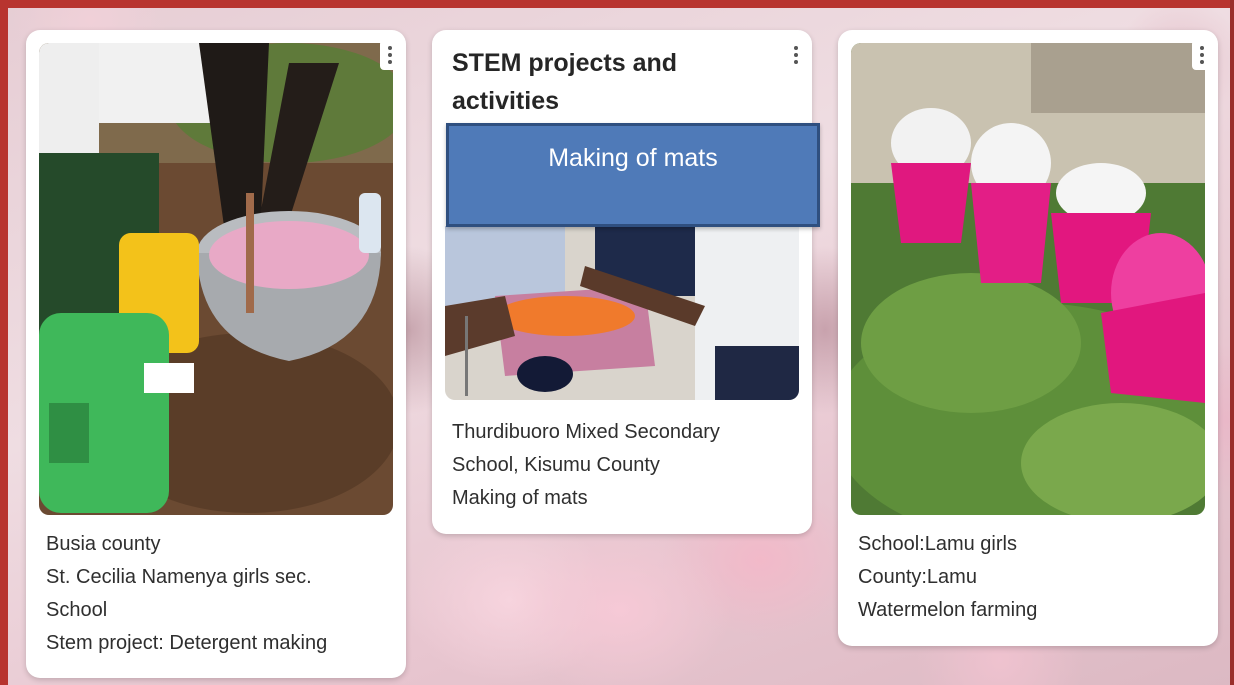  I want to click on frame-top-border, so click(617, 4).